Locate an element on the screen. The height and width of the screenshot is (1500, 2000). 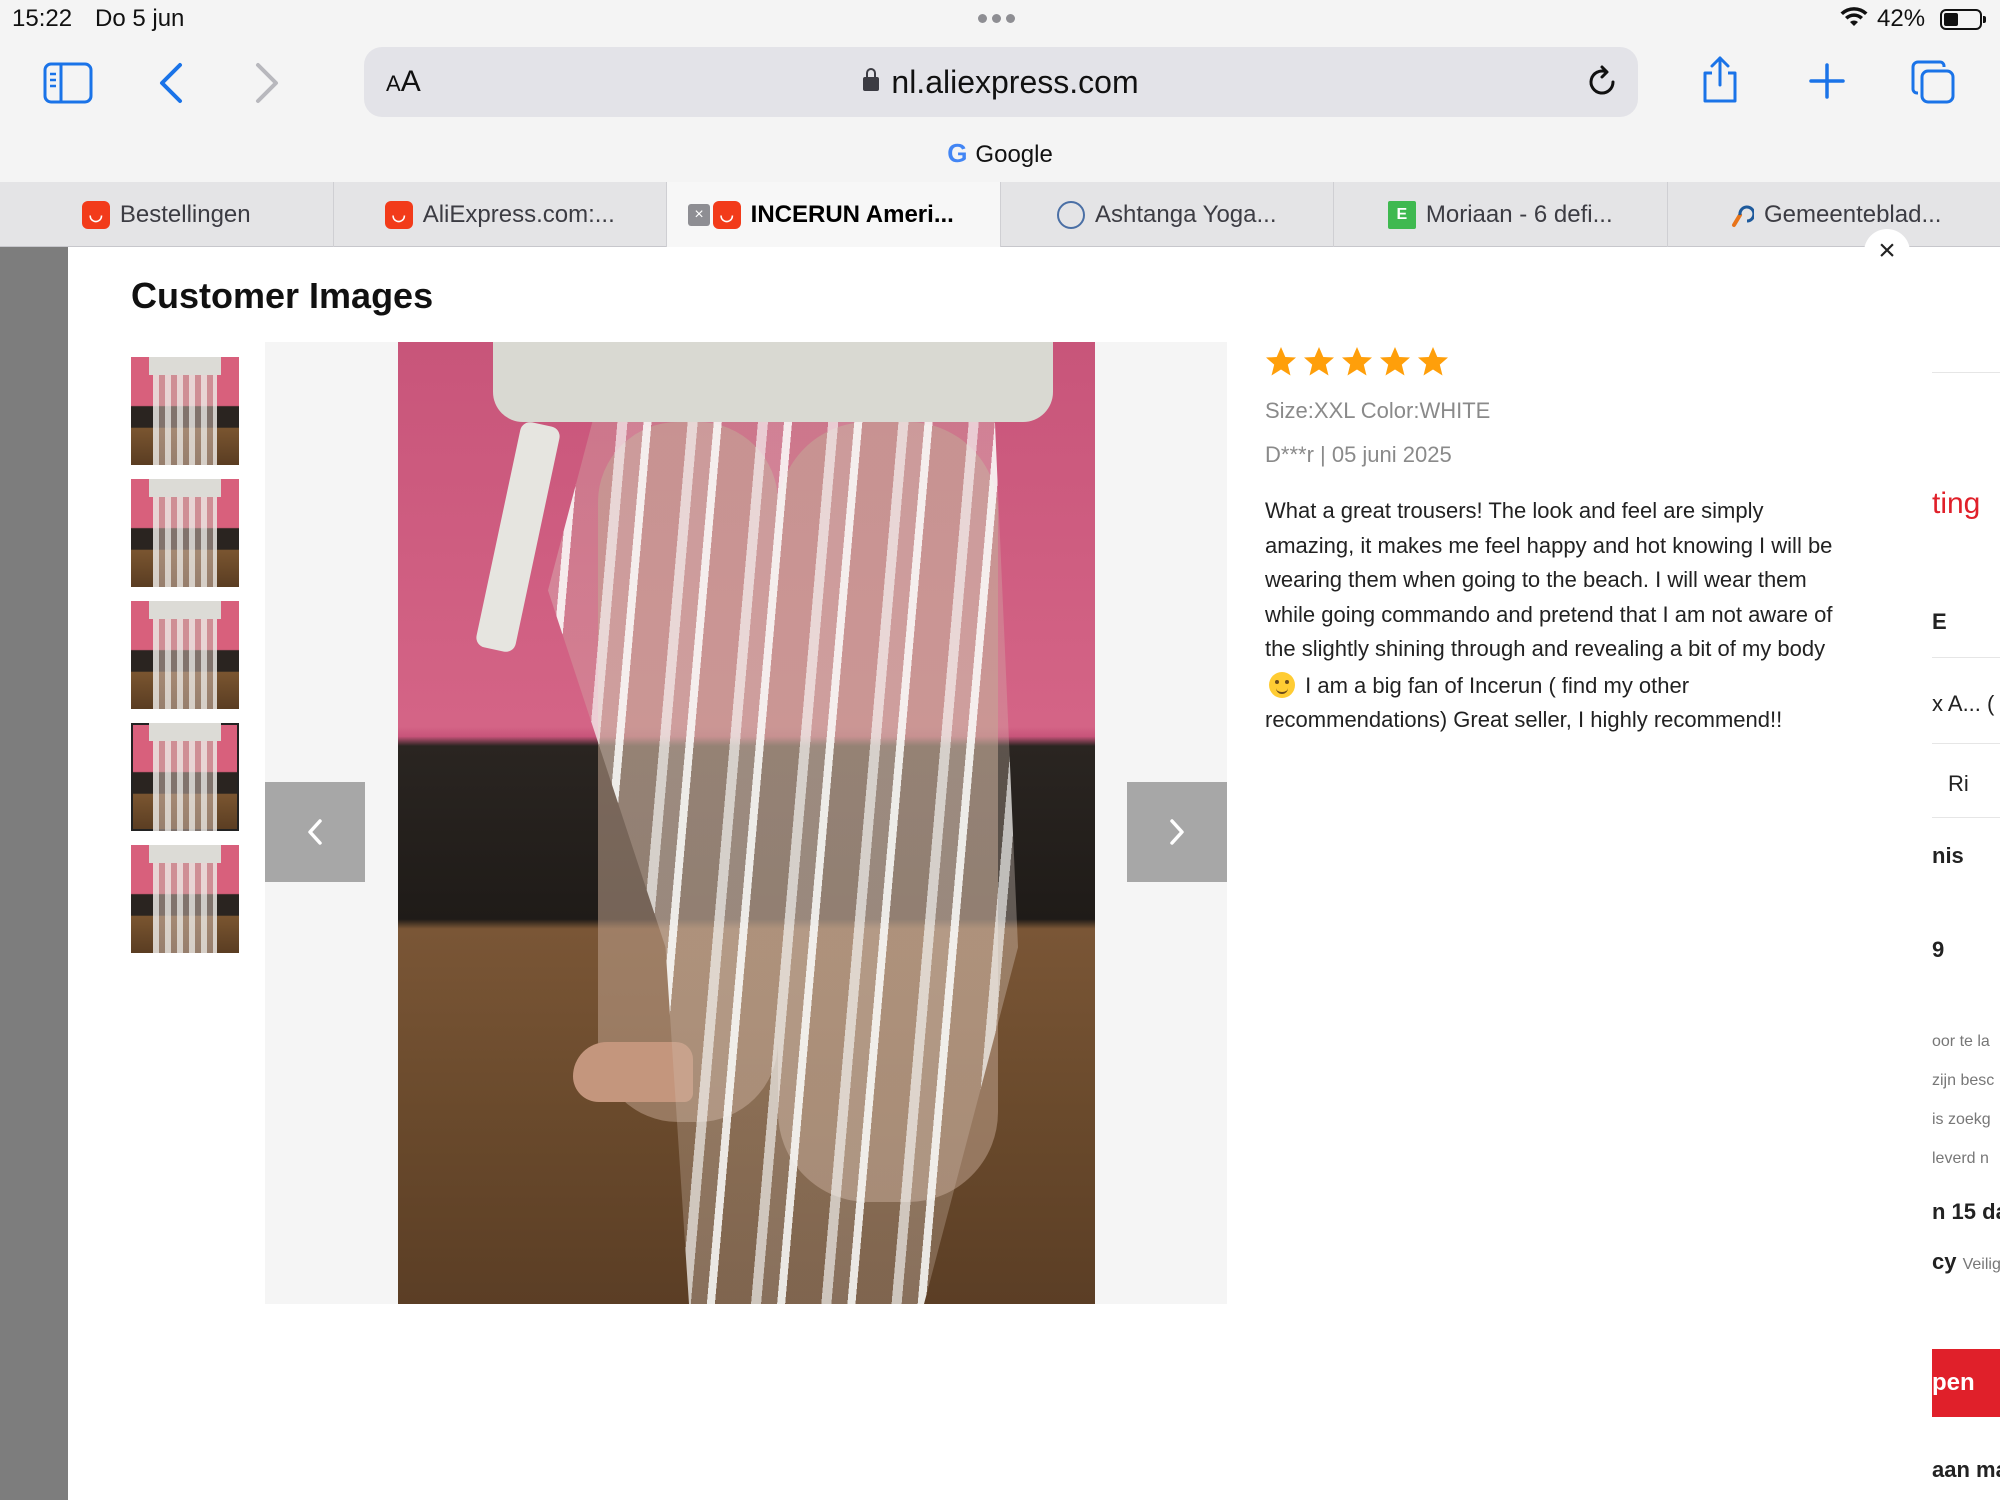
thumbnail-list is located at coordinates (185, 662).